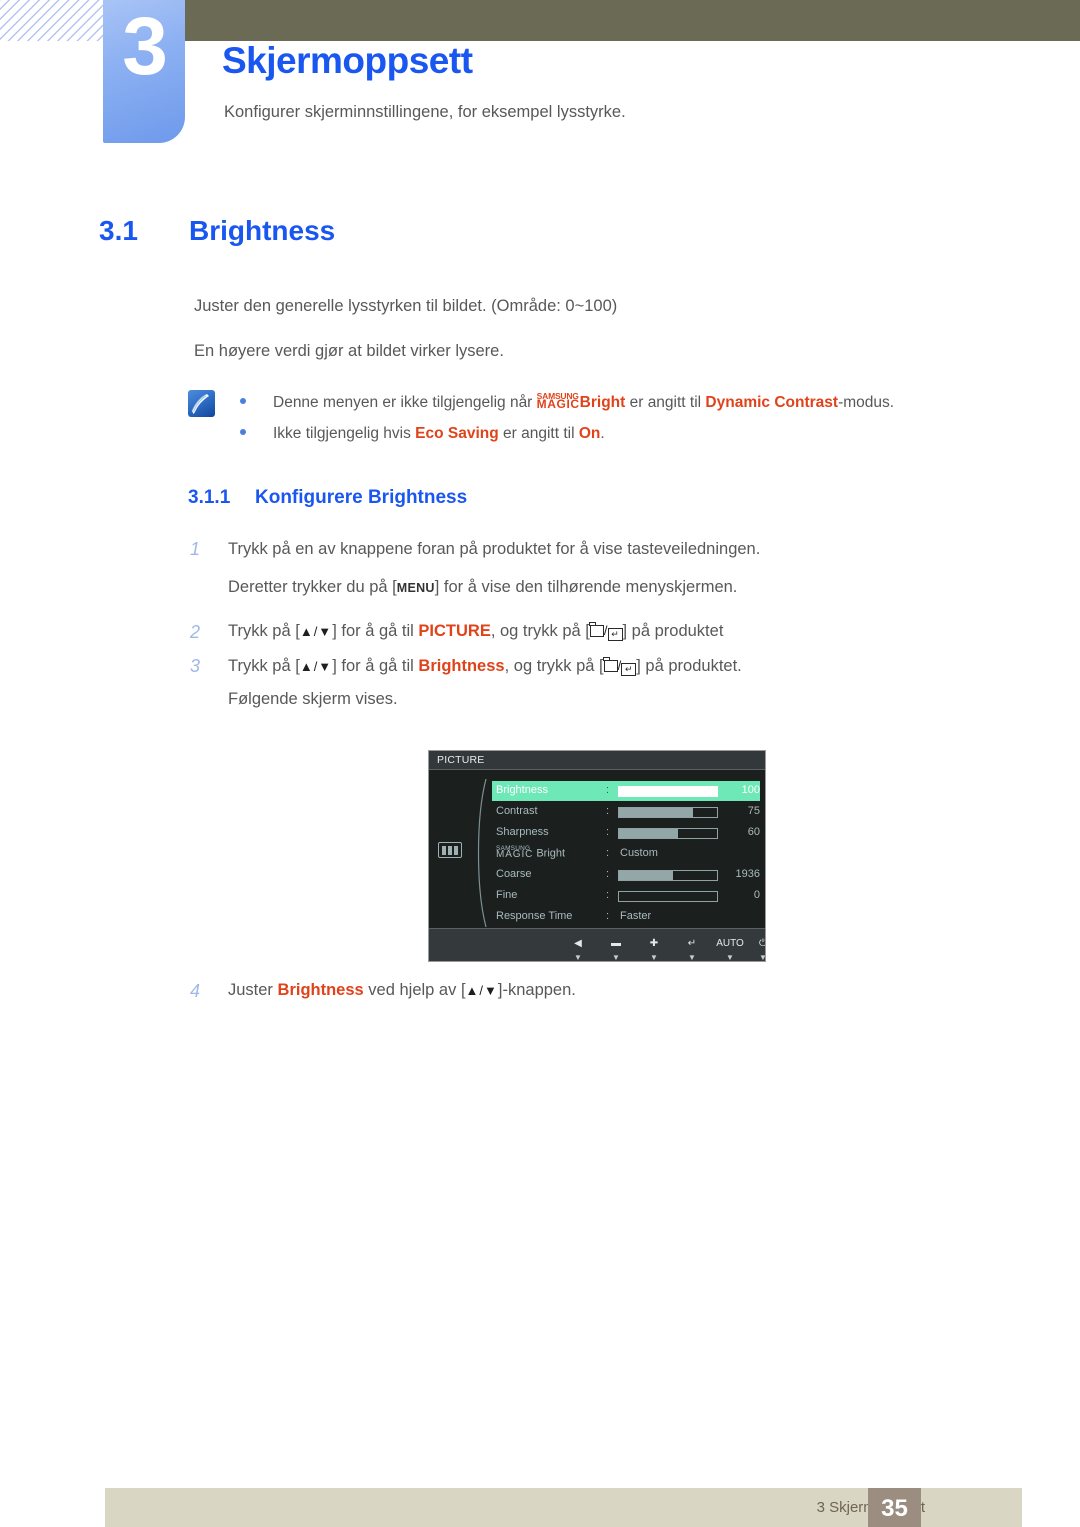 The width and height of the screenshot is (1080, 1527). What do you see at coordinates (762, 943) in the screenshot?
I see `power-icon: ⏻` at bounding box center [762, 943].